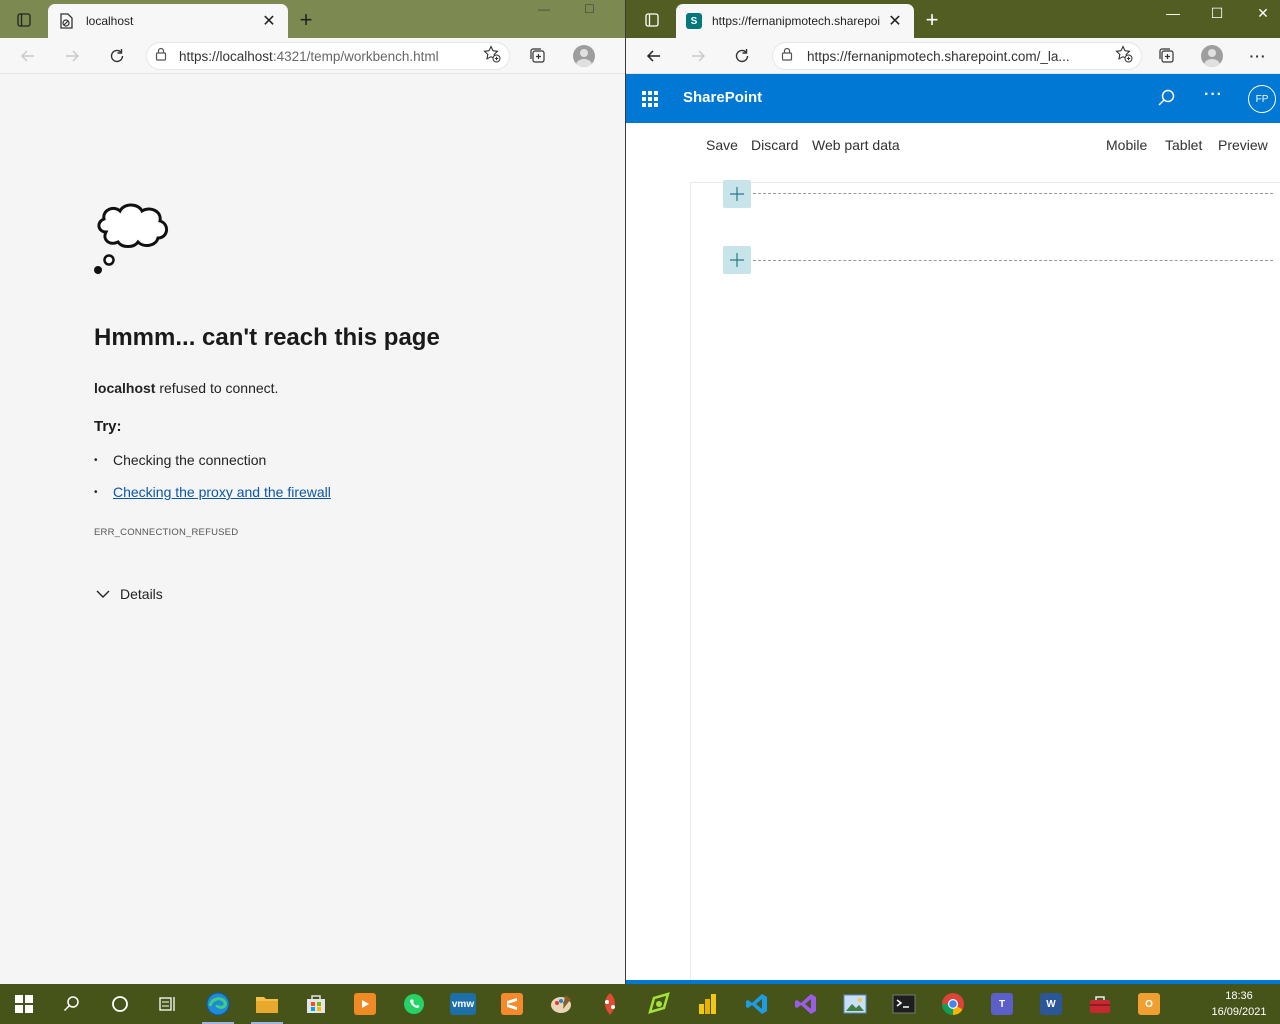 The image size is (1280, 1024). What do you see at coordinates (1239, 1004) in the screenshot?
I see `system-clock: 18:36 16/09/2021` at bounding box center [1239, 1004].